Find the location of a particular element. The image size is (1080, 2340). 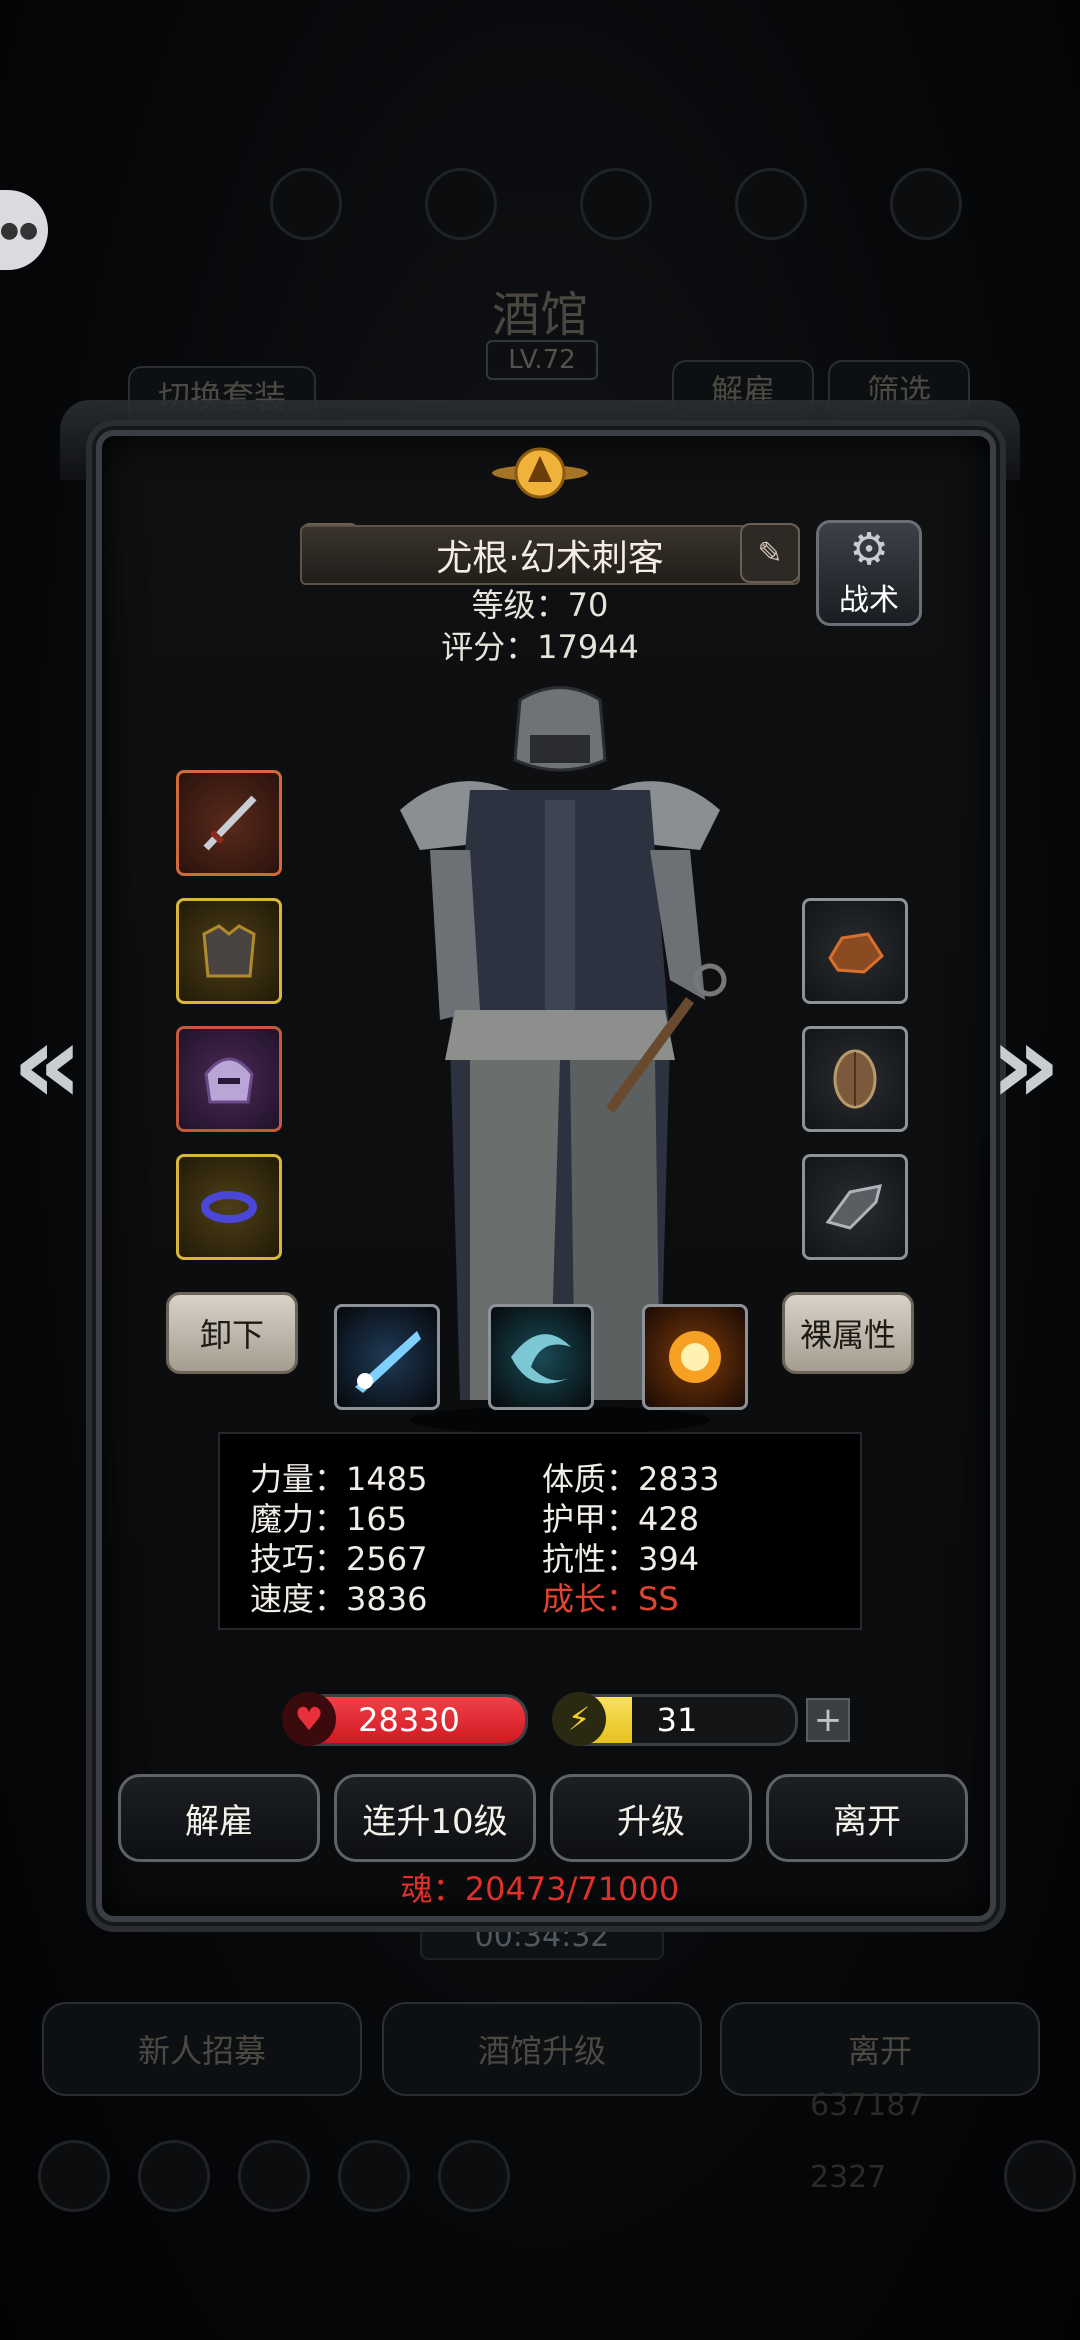

stat-speed: 速度：3836 is located at coordinates (339, 1599).